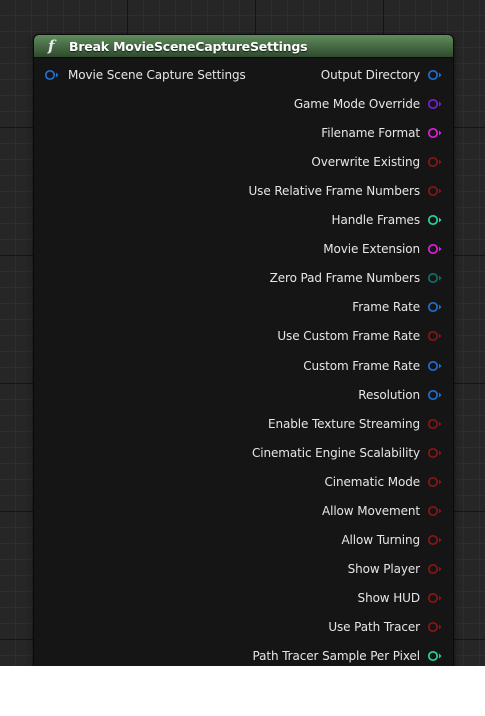  Describe the element at coordinates (51, 46) in the screenshot. I see `function-icon: f` at that location.